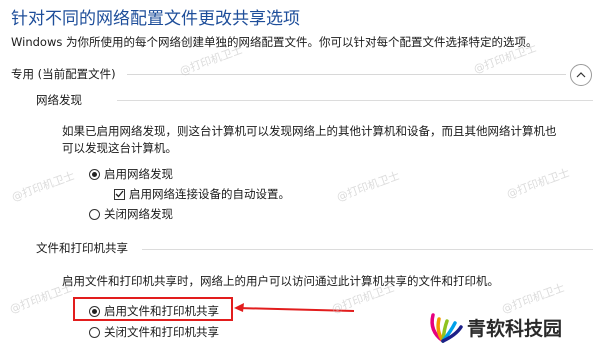 This screenshot has width=600, height=349. What do you see at coordinates (119, 148) in the screenshot?
I see `network-discovery-description-2: 可以发现这台计算机。` at bounding box center [119, 148].